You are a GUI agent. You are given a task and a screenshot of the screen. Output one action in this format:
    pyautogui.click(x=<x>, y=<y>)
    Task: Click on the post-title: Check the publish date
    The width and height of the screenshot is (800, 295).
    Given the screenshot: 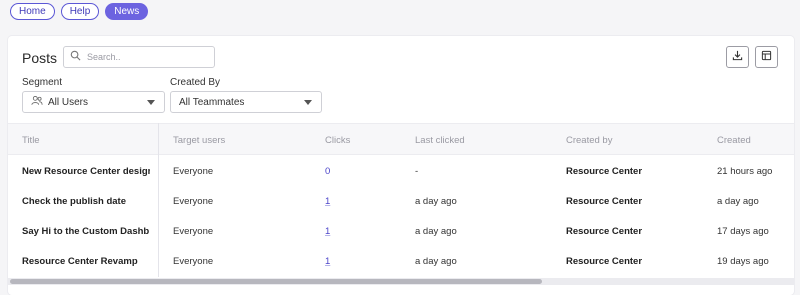 What is the action you would take?
    pyautogui.click(x=86, y=201)
    